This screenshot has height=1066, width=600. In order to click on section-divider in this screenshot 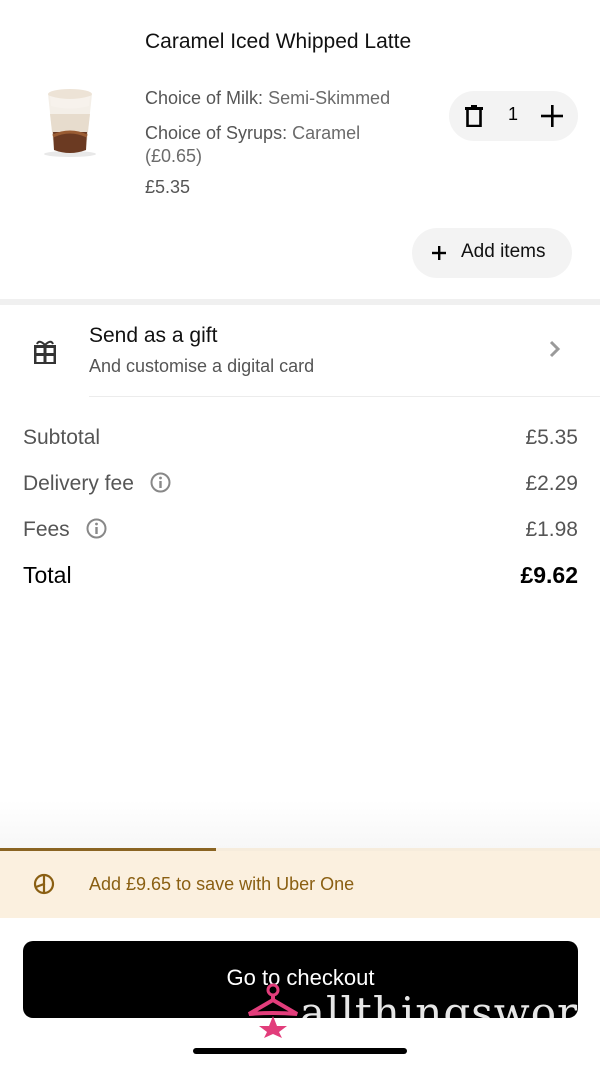, I will do `click(300, 302)`.